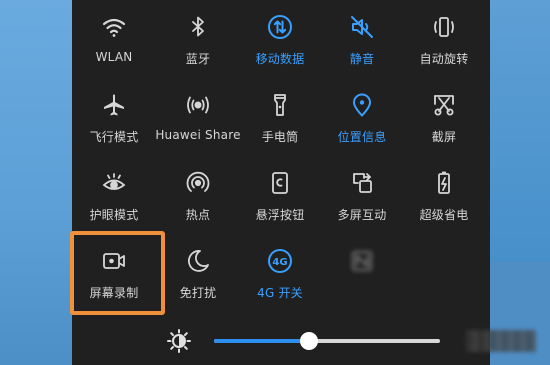 This screenshot has width=550, height=365. I want to click on tile-hotspot: 热点, so click(198, 195).